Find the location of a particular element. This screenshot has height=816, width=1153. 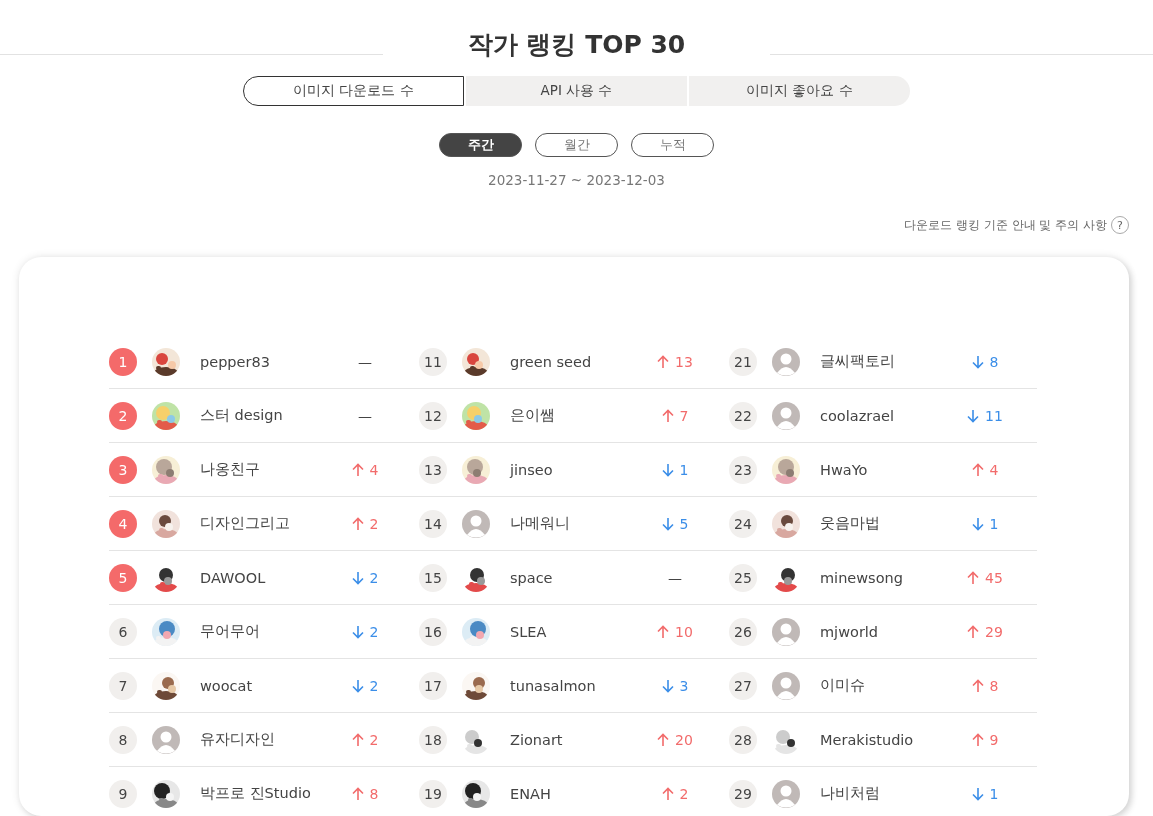

author-name: coolazrael is located at coordinates (885, 415).